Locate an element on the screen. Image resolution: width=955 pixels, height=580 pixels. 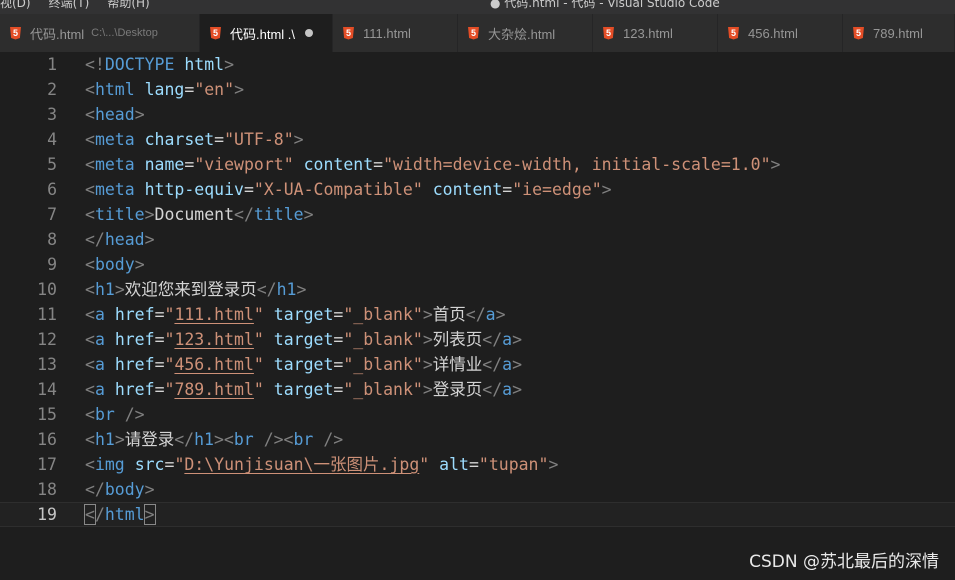
code-token: head is located at coordinates (114, 114).